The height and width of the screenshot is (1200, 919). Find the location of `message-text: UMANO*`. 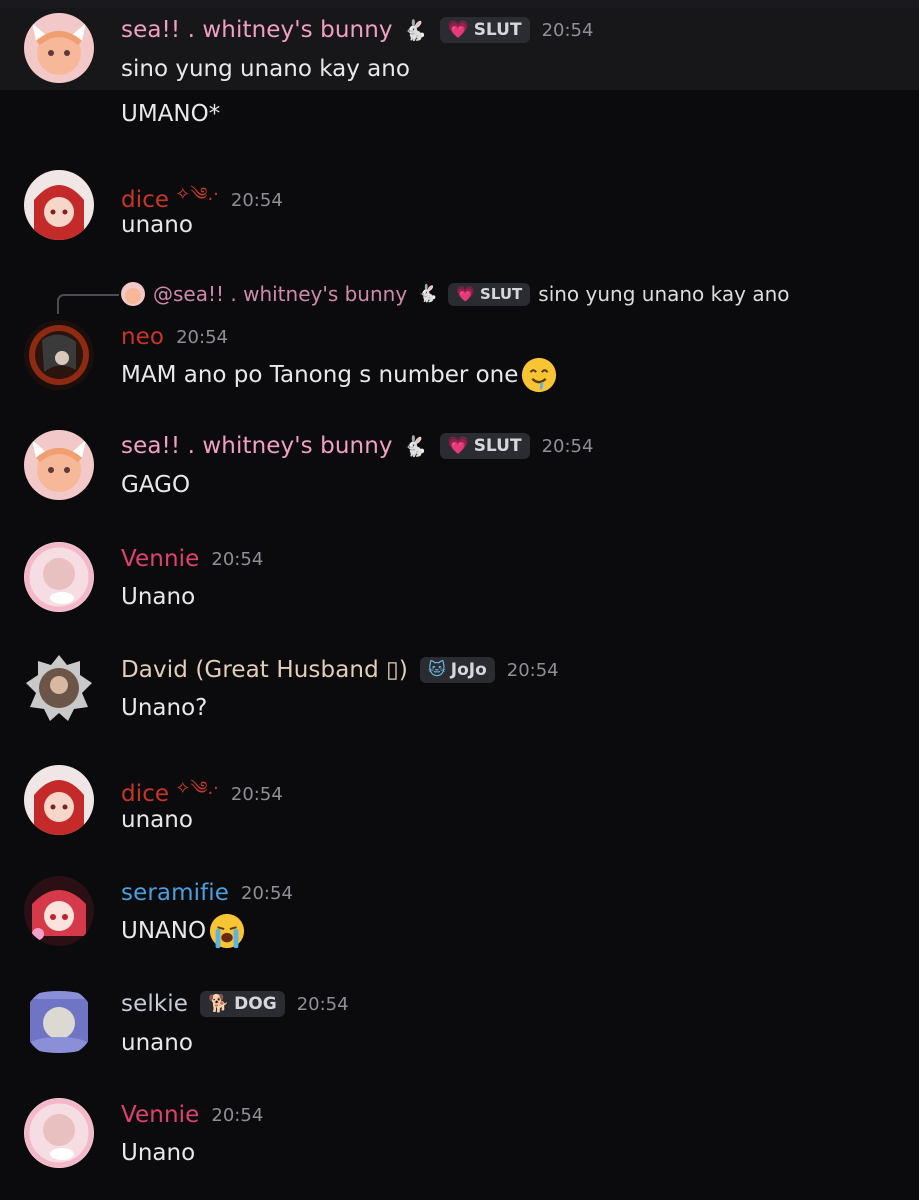

message-text: UMANO* is located at coordinates (171, 114).